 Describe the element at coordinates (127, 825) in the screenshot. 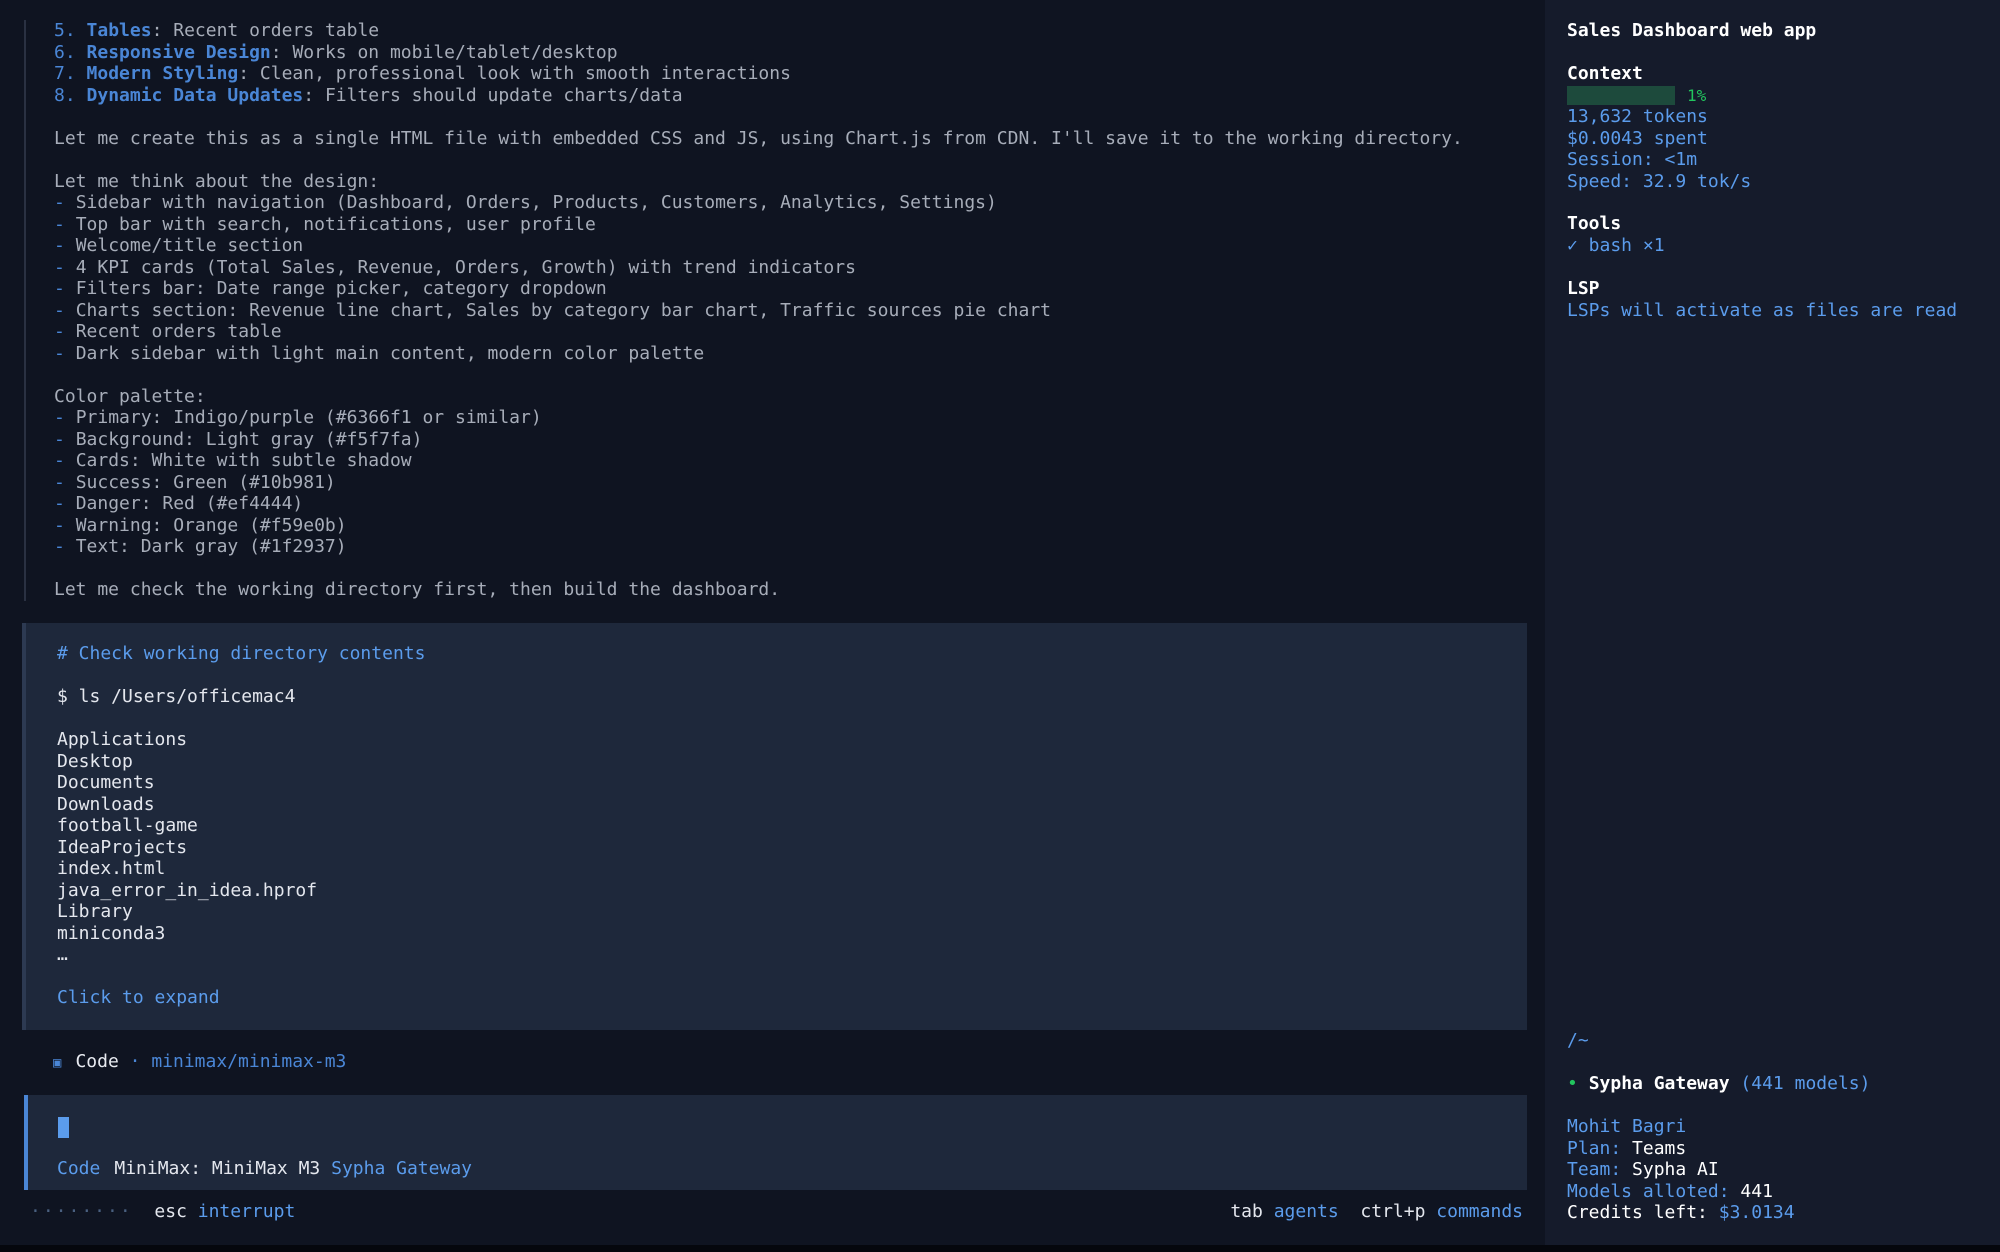

I see `output-line: football-game` at that location.